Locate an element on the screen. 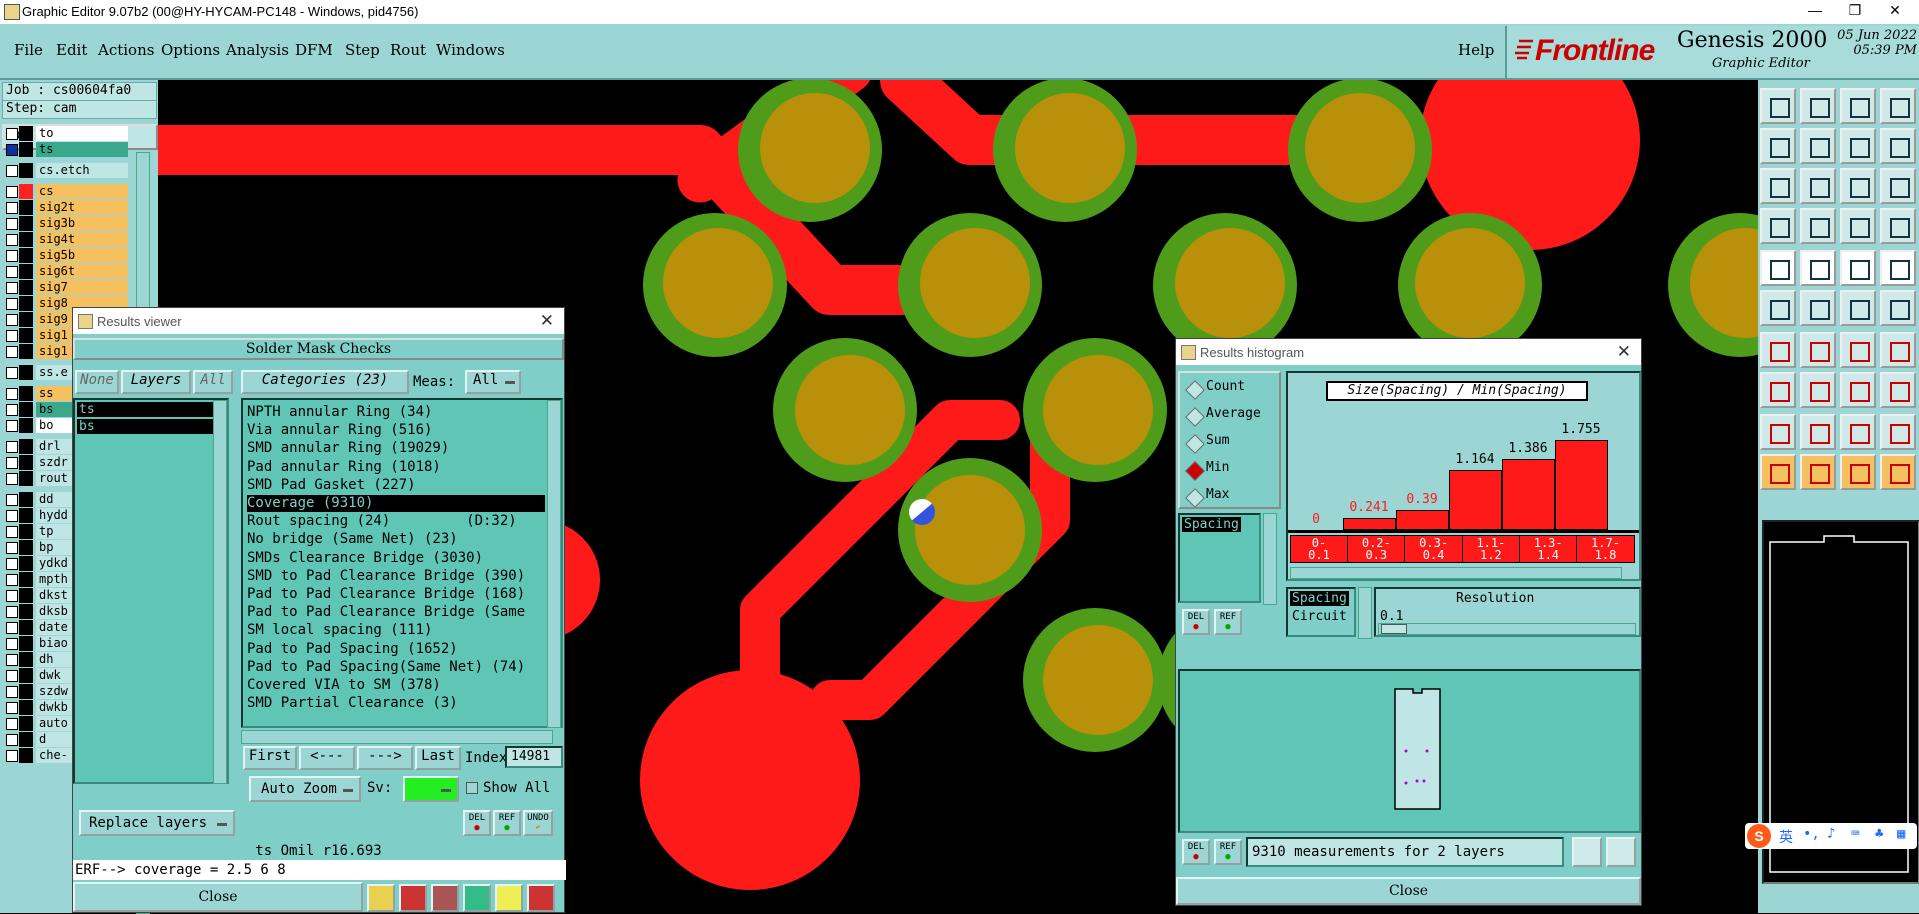  last-button: Last is located at coordinates (438, 758).